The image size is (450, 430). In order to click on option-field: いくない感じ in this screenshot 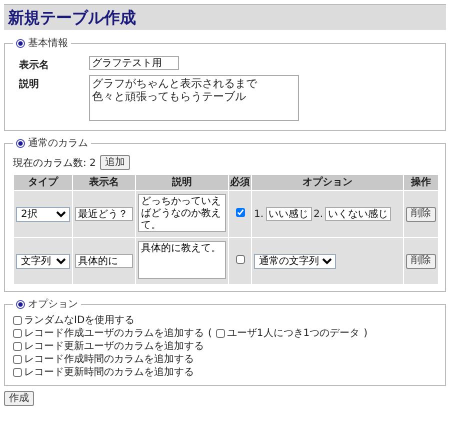, I will do `click(358, 214)`.